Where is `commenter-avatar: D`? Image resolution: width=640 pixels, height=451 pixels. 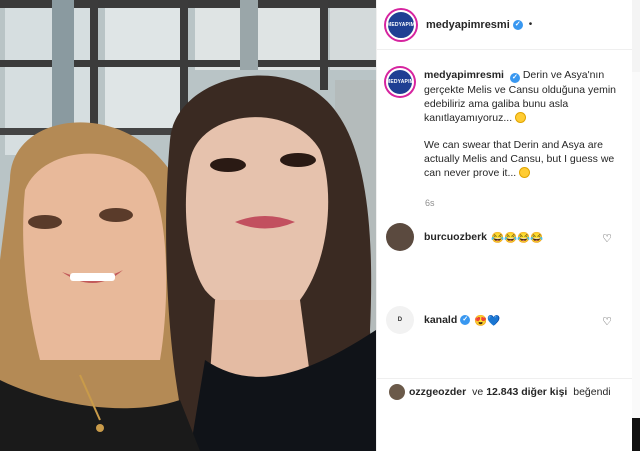
commenter-avatar: D is located at coordinates (400, 320).